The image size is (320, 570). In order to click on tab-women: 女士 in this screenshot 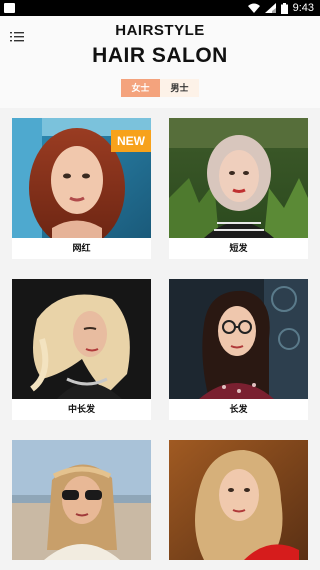, I will do `click(140, 88)`.